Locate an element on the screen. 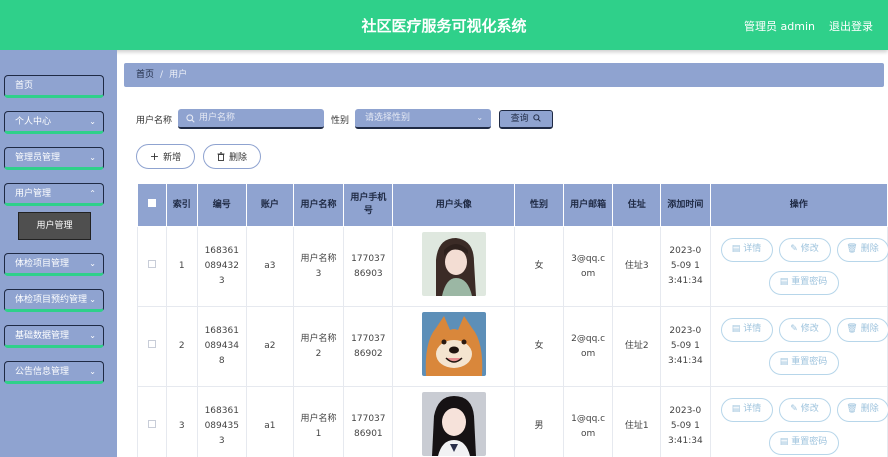 This screenshot has width=888, height=457. delete-button-label: 删除 is located at coordinates (237, 158).